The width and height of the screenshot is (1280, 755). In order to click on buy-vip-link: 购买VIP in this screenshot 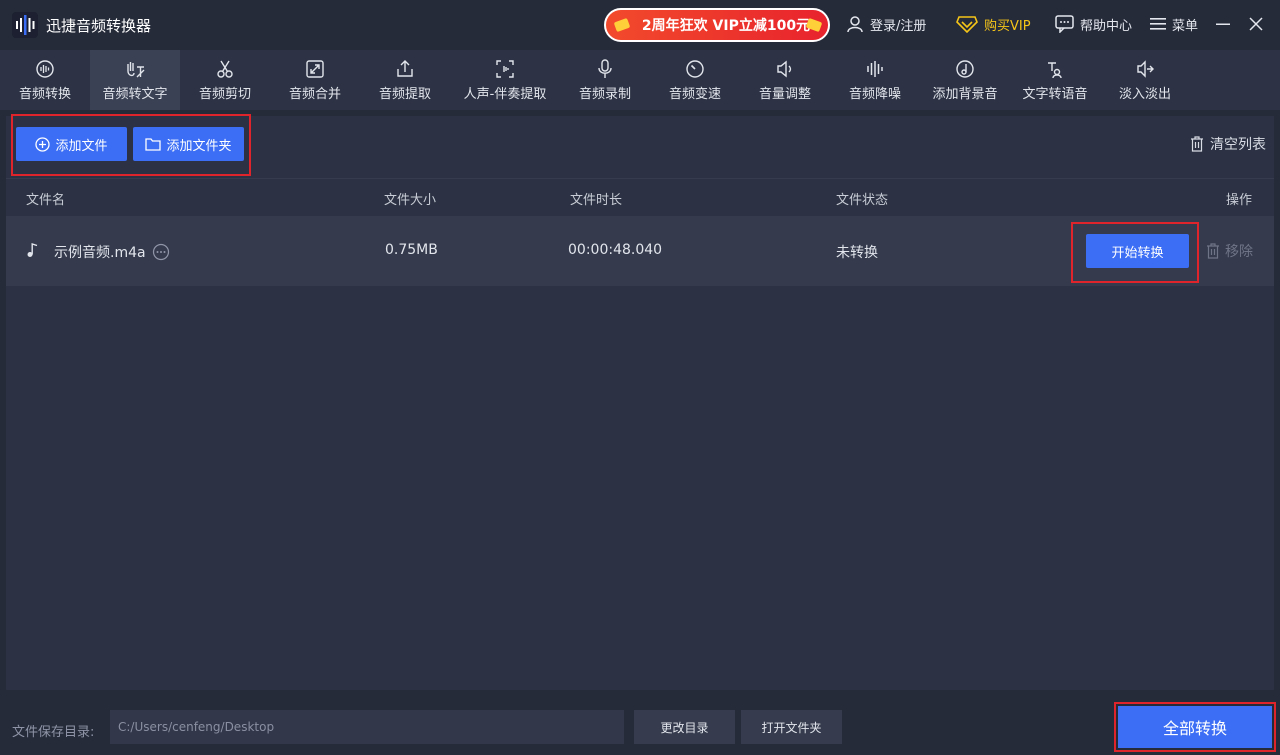, I will do `click(993, 24)`.